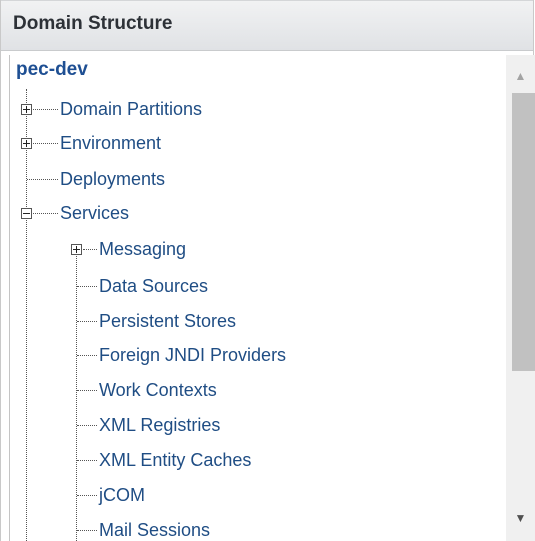  I want to click on vertical-scrollbar: ▲ ▼, so click(520, 298).